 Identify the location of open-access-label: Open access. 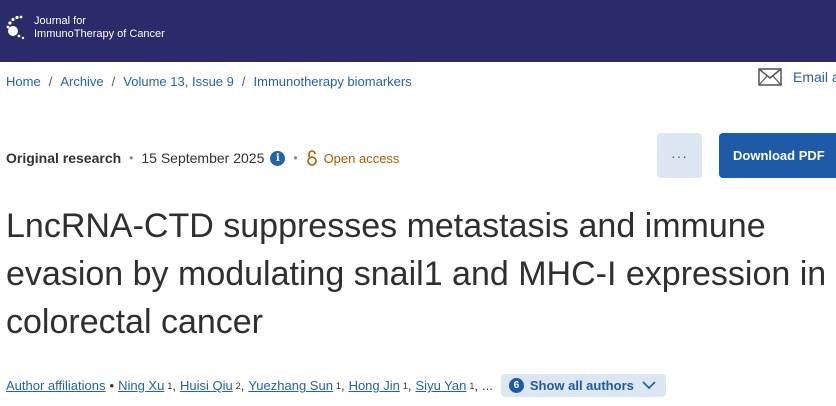
(361, 158).